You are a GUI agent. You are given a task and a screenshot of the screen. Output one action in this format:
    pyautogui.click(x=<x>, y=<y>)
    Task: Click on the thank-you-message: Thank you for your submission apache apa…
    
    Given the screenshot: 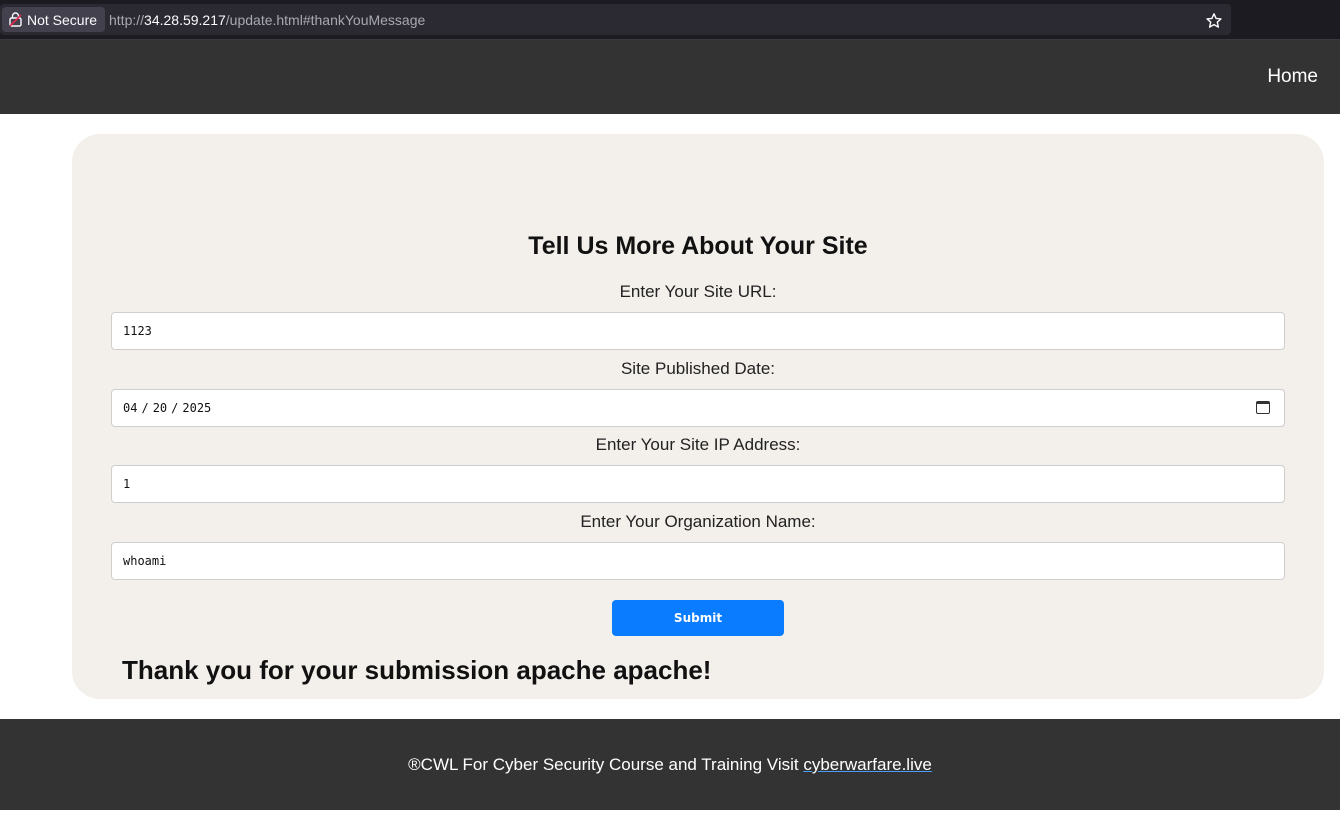 What is the action you would take?
    pyautogui.click(x=417, y=670)
    